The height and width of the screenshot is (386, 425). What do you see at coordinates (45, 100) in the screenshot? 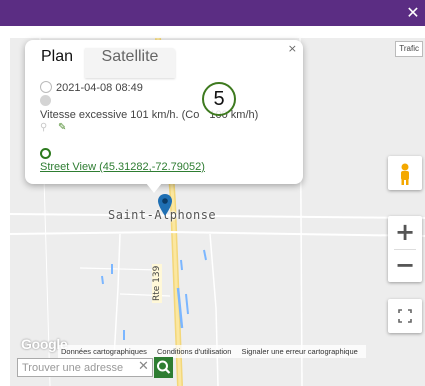
I see `status-dot-icon` at bounding box center [45, 100].